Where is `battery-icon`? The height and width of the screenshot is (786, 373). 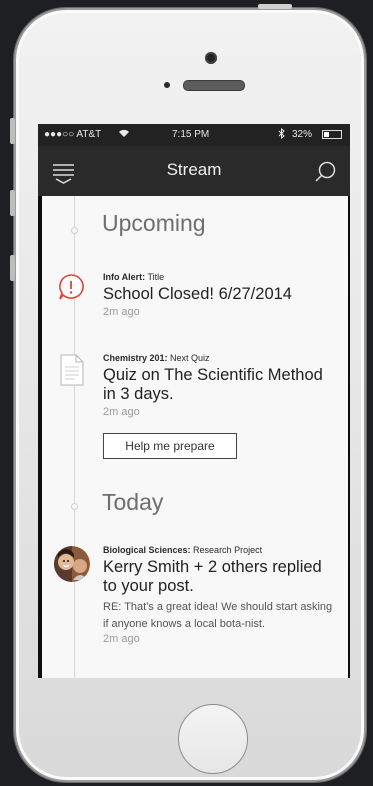 battery-icon is located at coordinates (332, 134).